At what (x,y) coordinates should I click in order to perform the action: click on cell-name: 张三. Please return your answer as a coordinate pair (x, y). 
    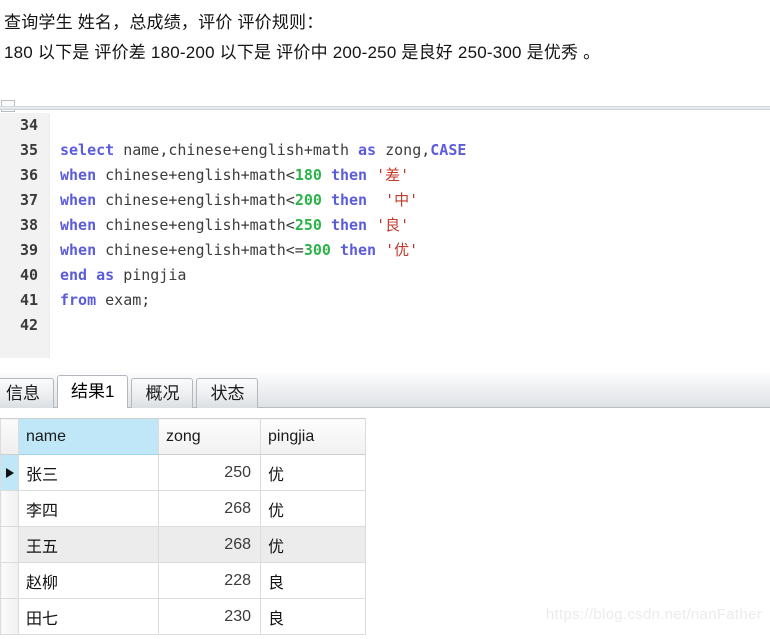
    Looking at the image, I should click on (88, 472).